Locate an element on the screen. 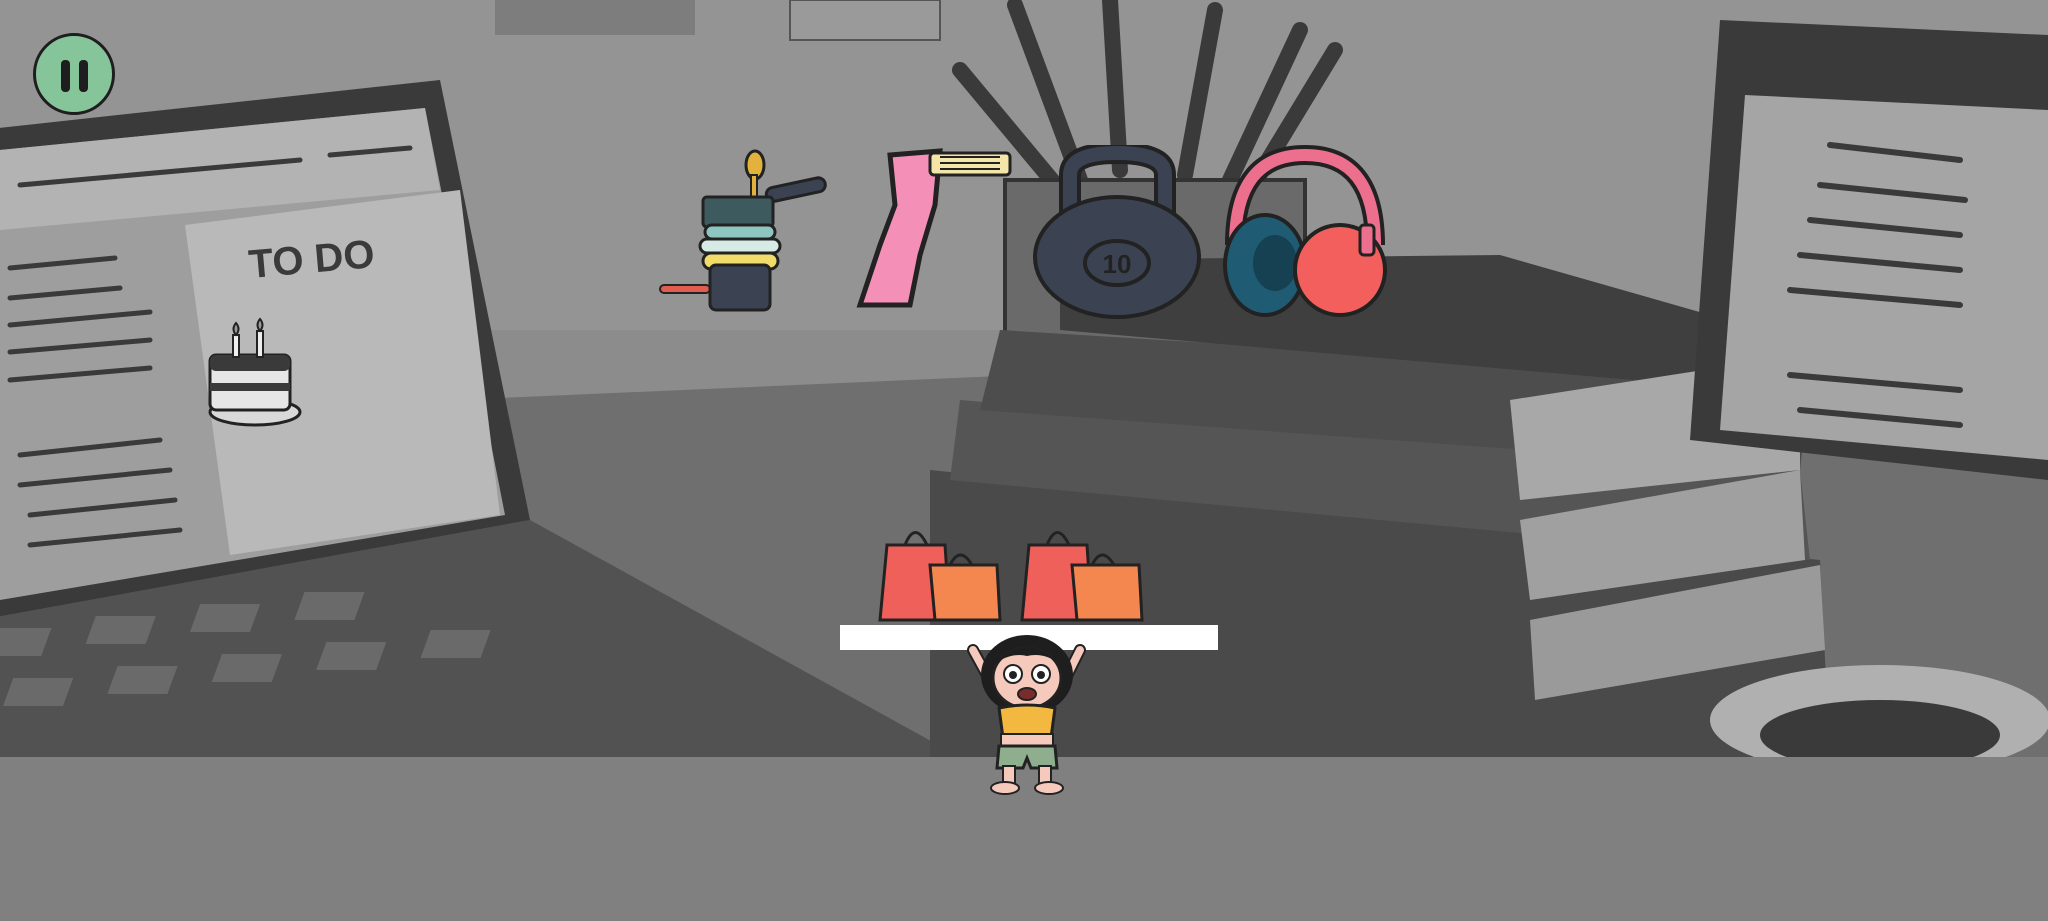 The width and height of the screenshot is (2048, 921). monitor is located at coordinates (1869, 250).